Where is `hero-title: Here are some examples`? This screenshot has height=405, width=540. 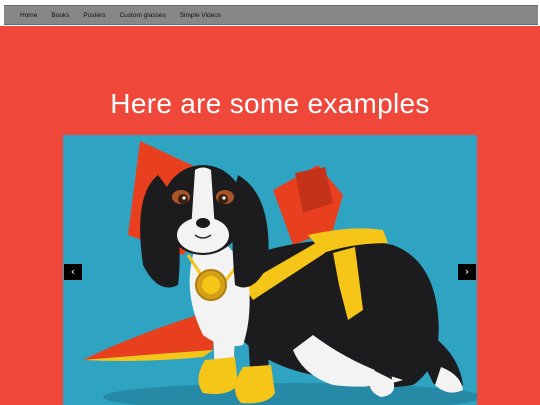
hero-title: Here are some examples is located at coordinates (270, 103).